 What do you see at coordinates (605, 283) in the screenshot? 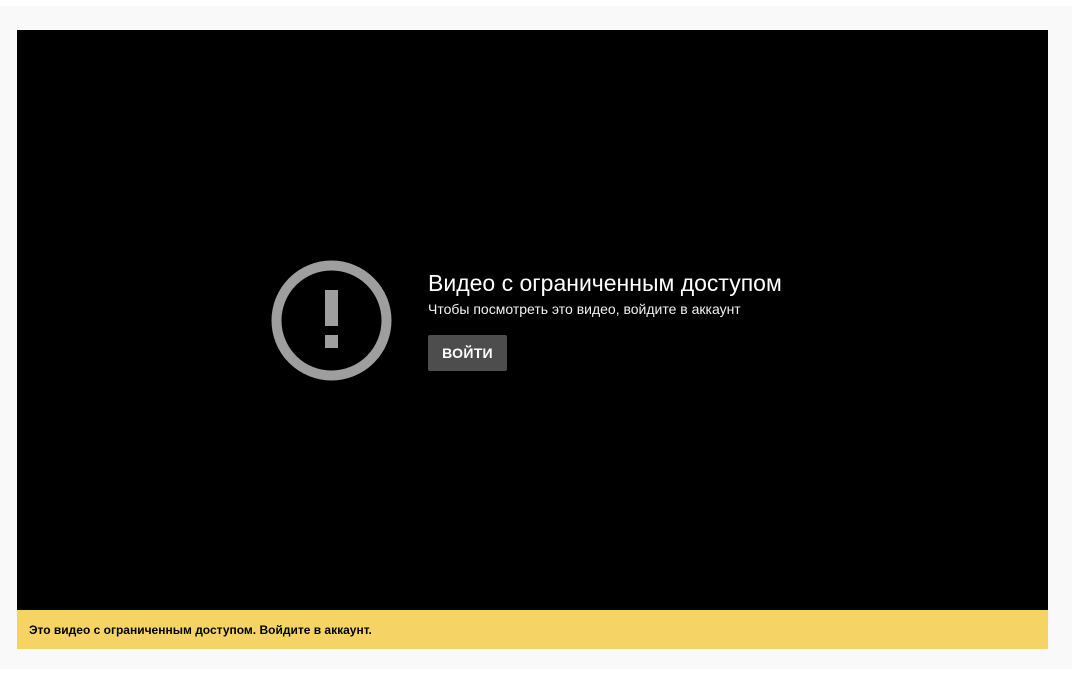
I see `error-title: Видео с ограниченным доступом` at bounding box center [605, 283].